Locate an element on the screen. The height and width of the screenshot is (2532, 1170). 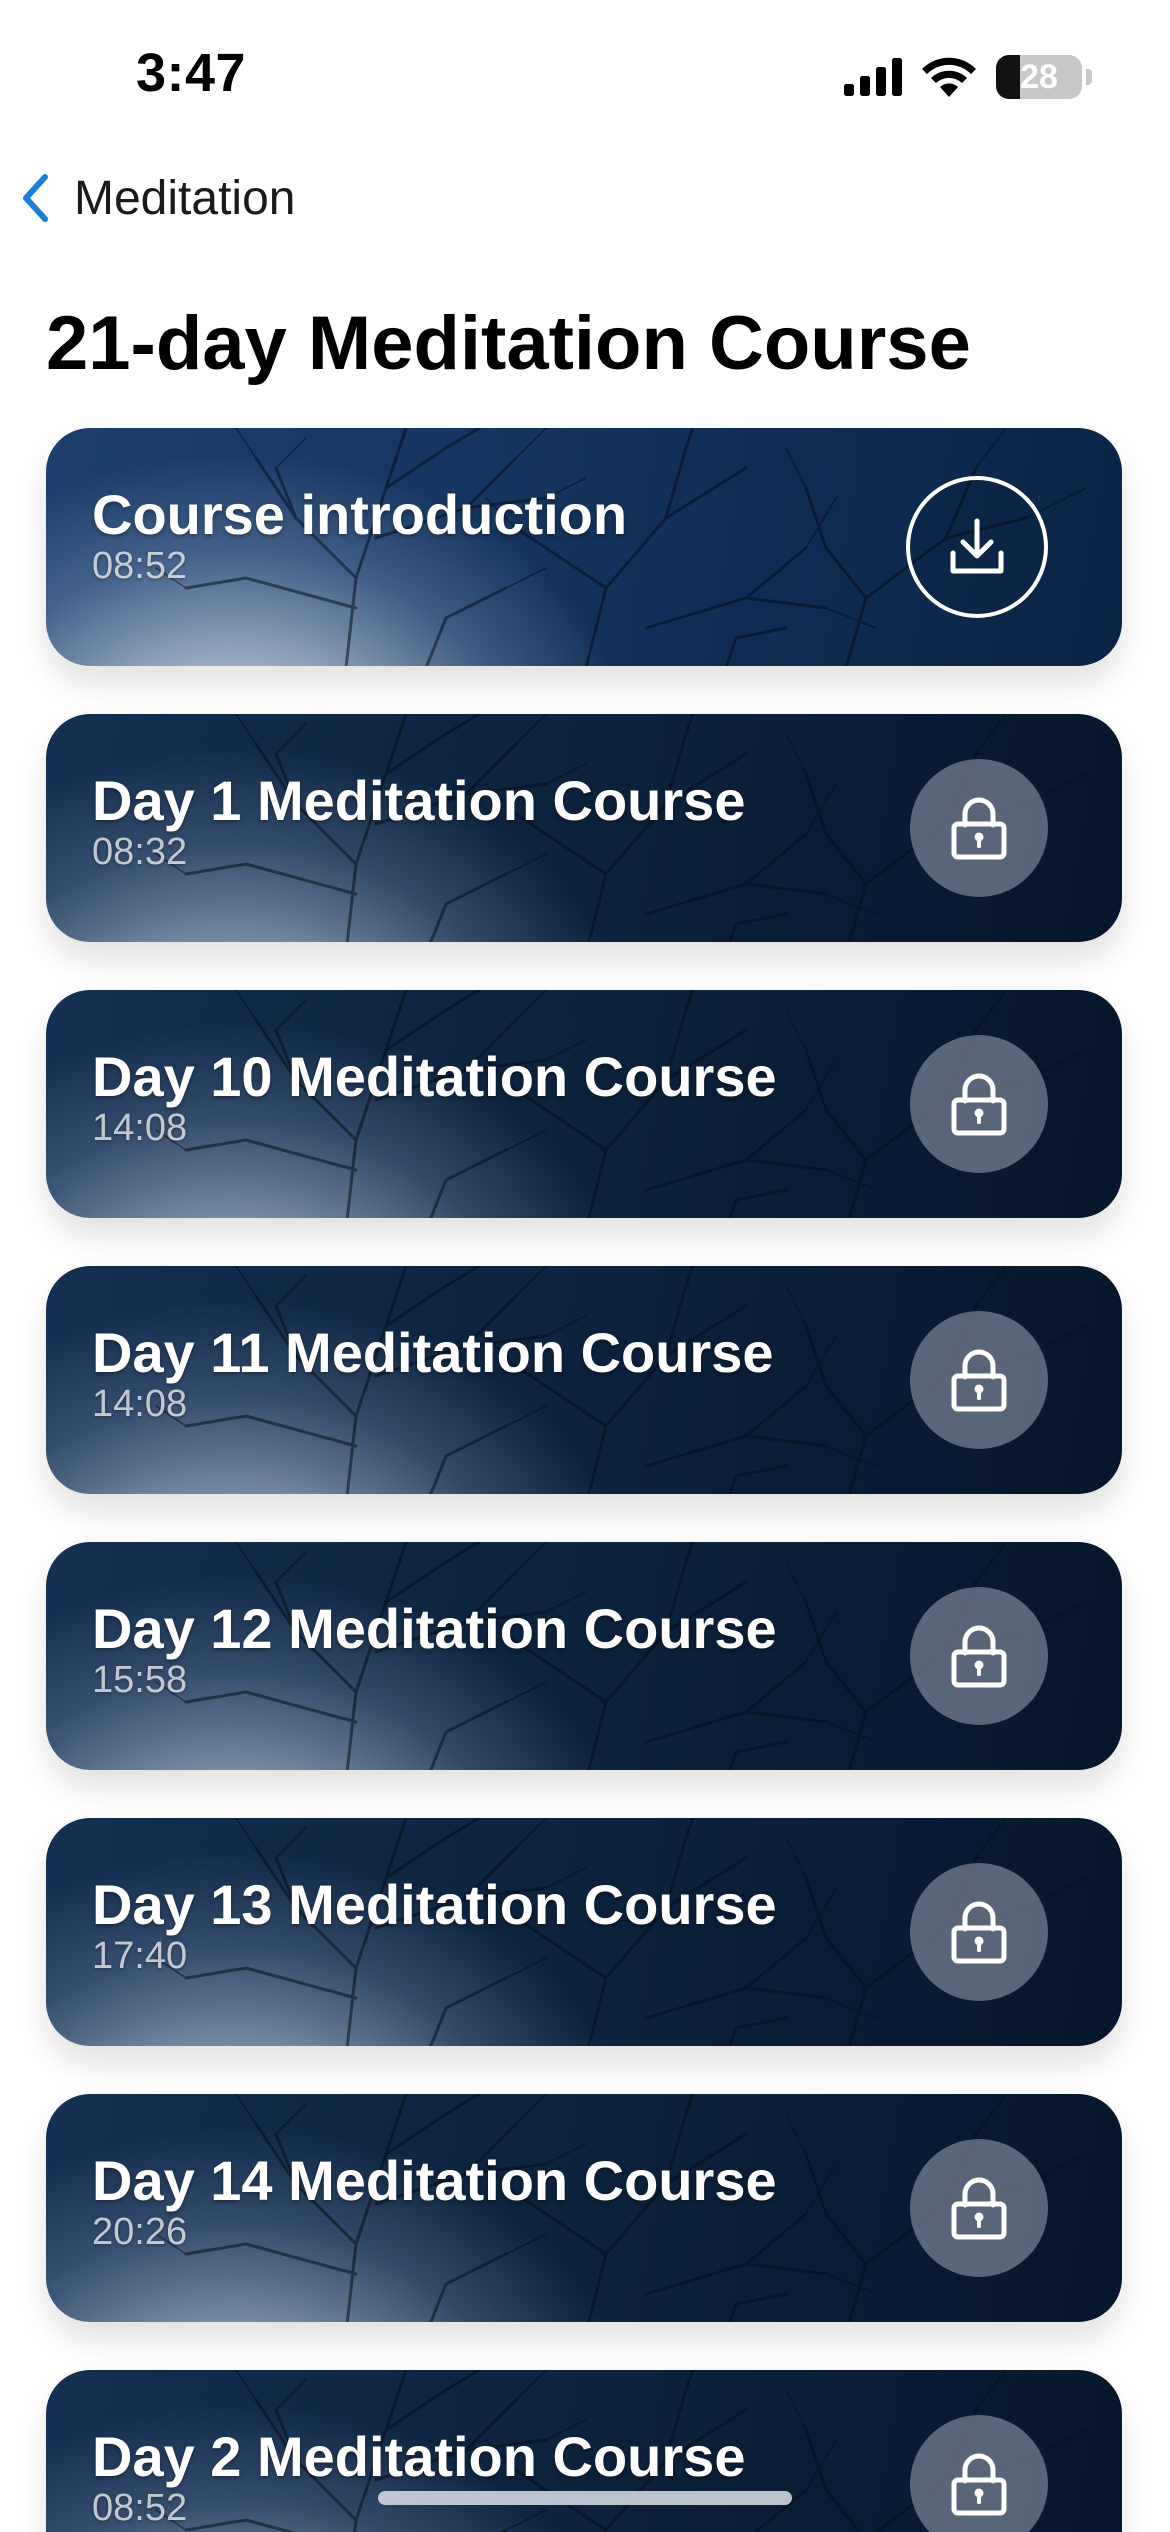
page-title: 21-day Meditation Course is located at coordinates (508, 343).